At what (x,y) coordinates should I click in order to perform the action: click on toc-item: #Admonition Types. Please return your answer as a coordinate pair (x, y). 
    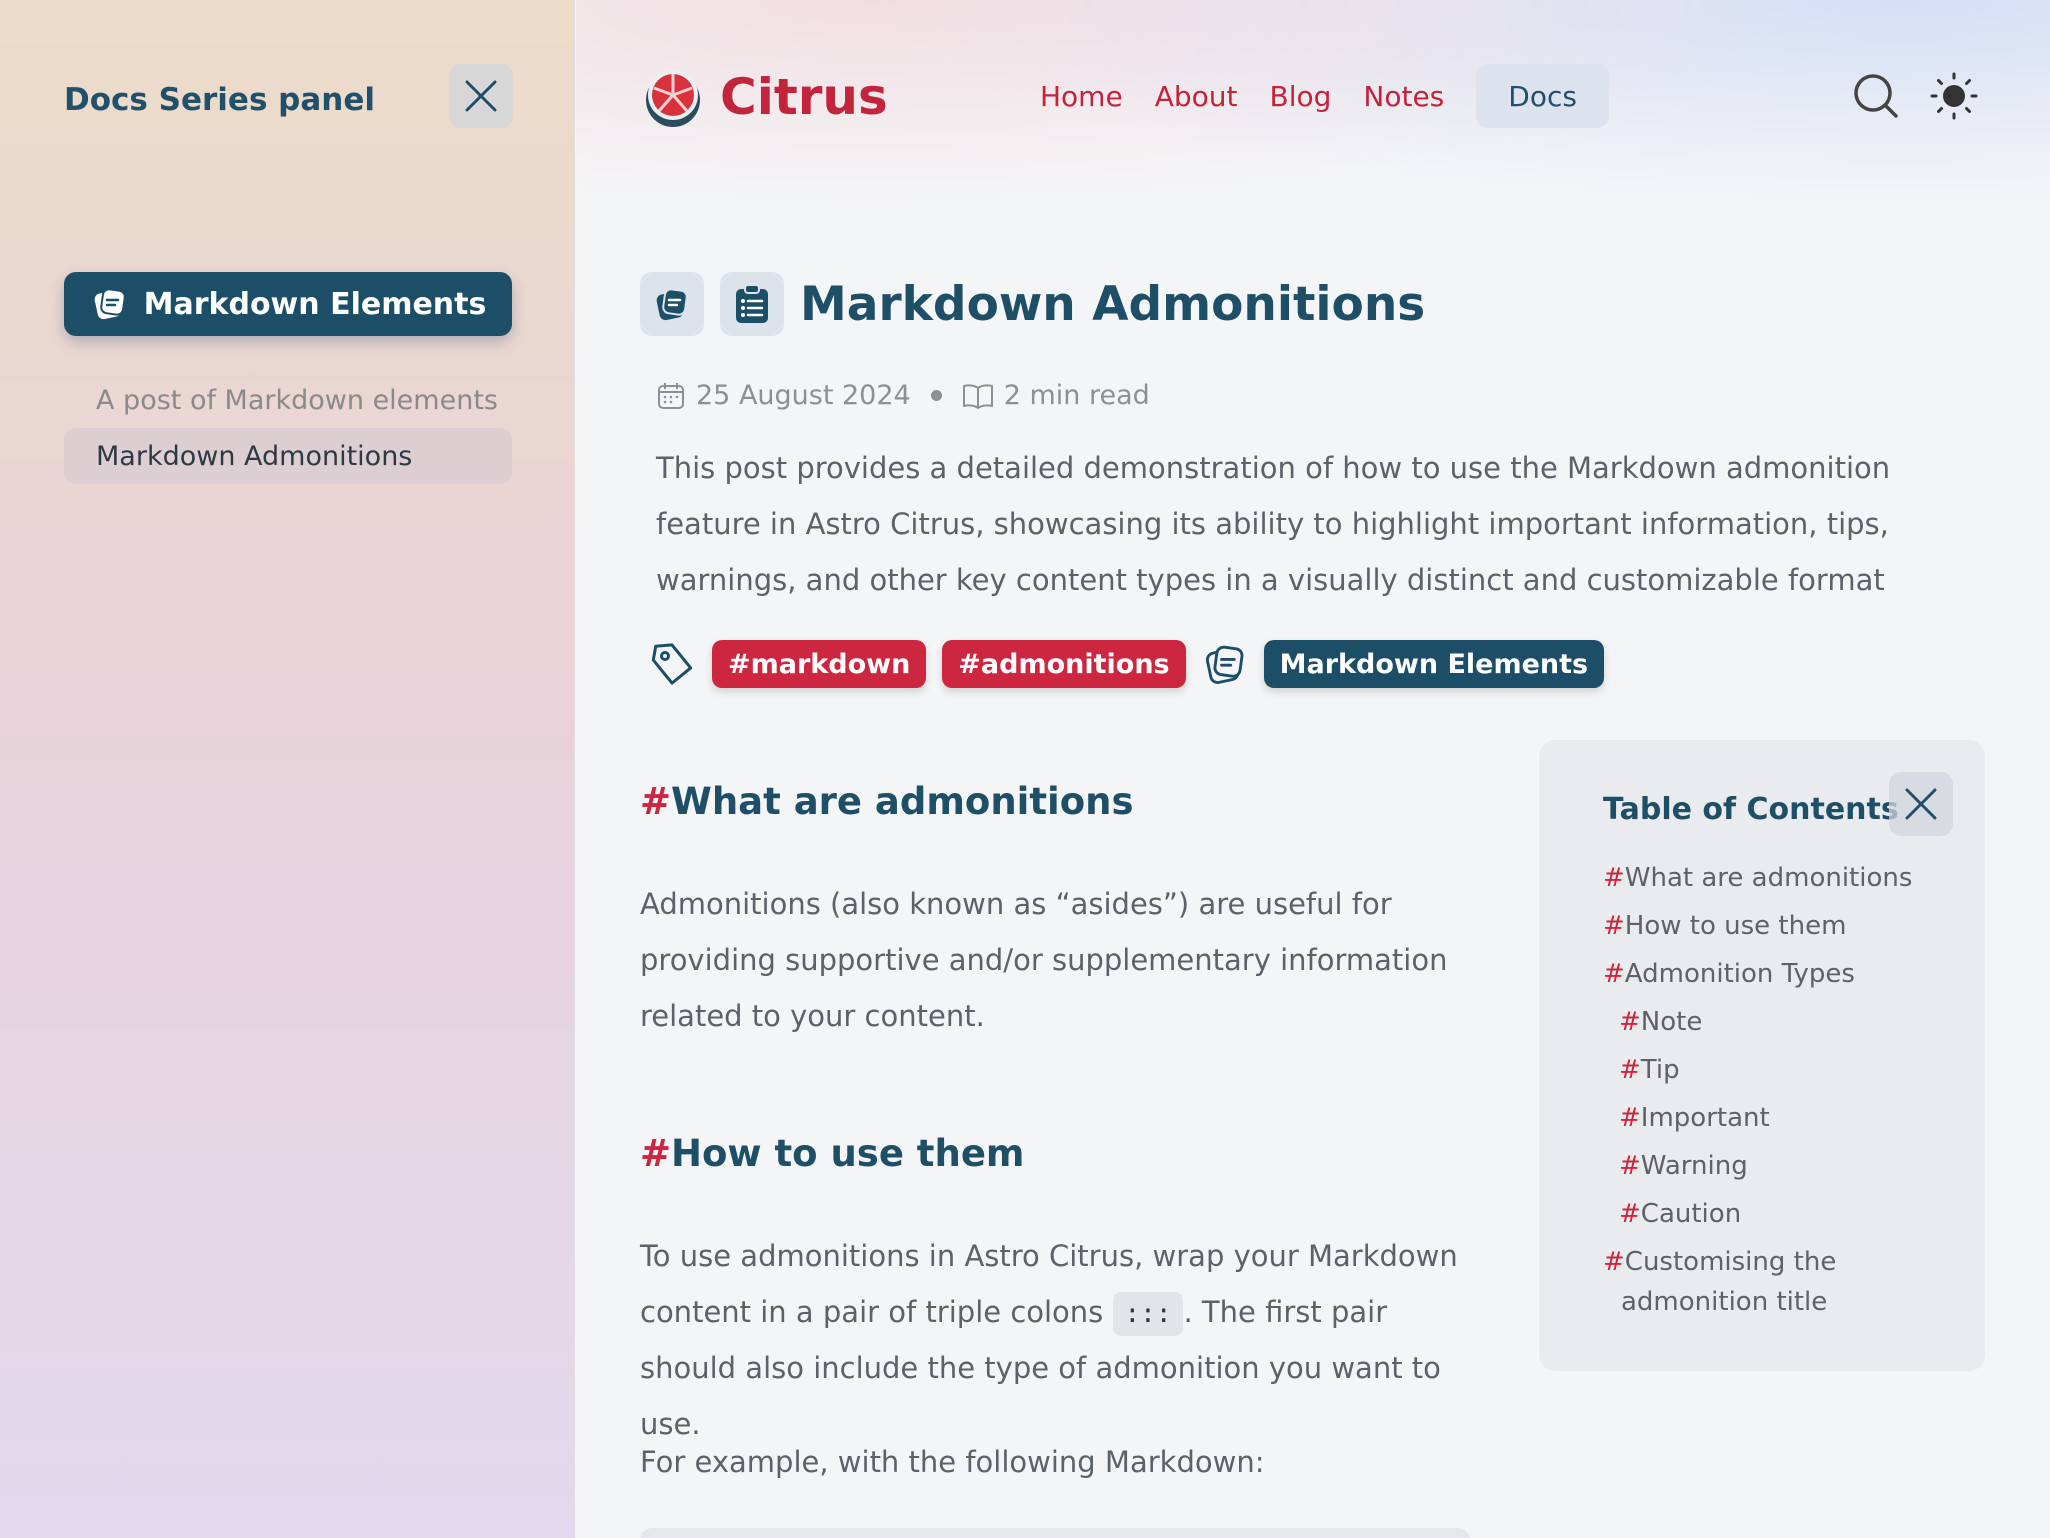
    Looking at the image, I should click on (1773, 974).